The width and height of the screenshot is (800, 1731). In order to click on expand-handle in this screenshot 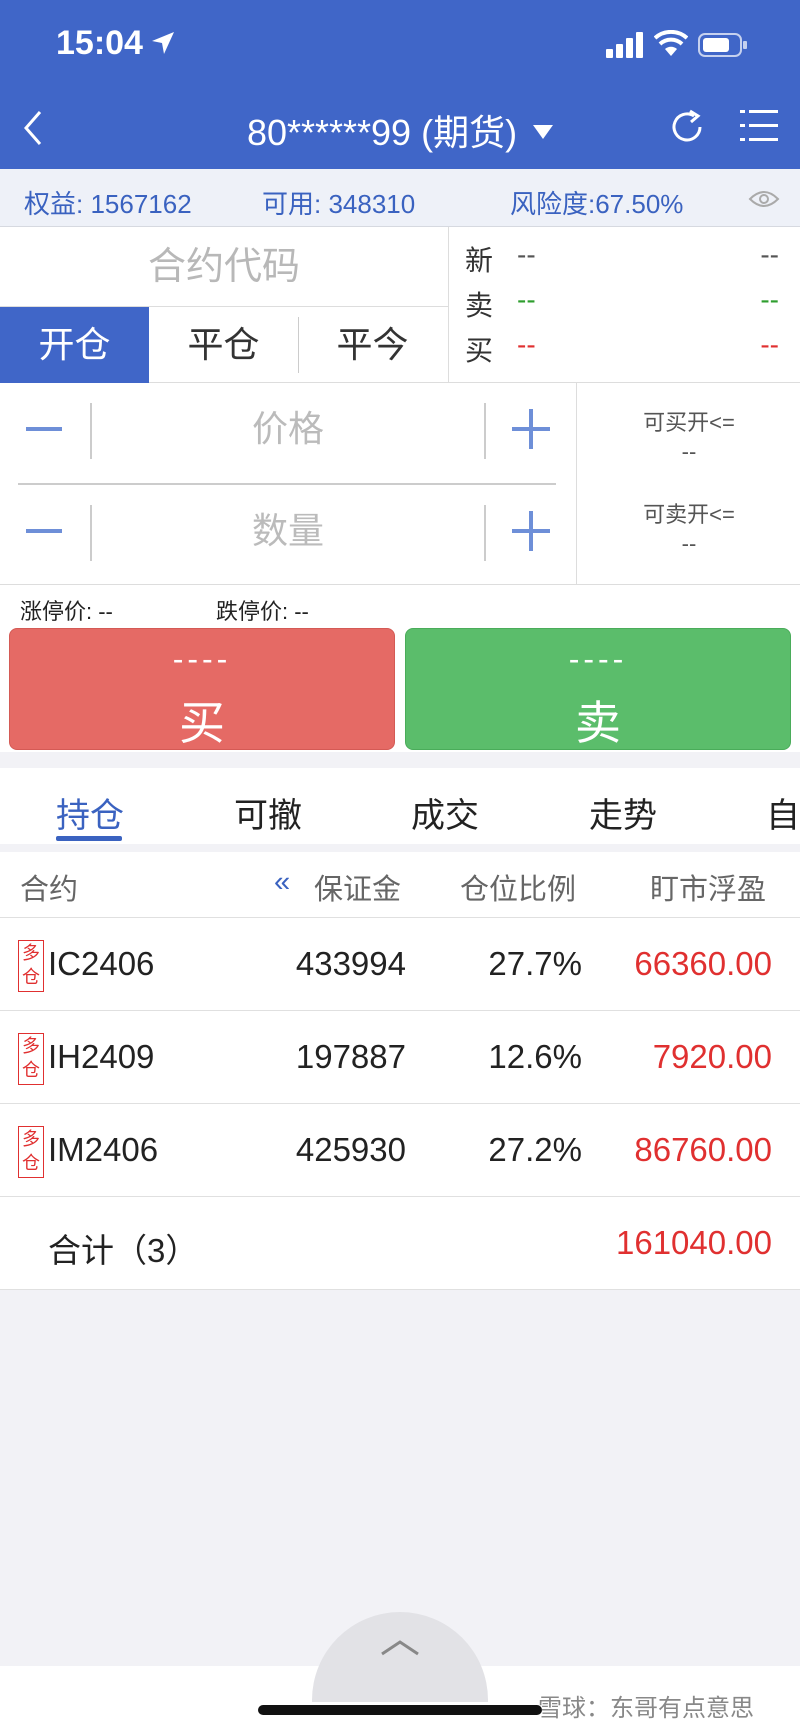, I will do `click(400, 1657)`.